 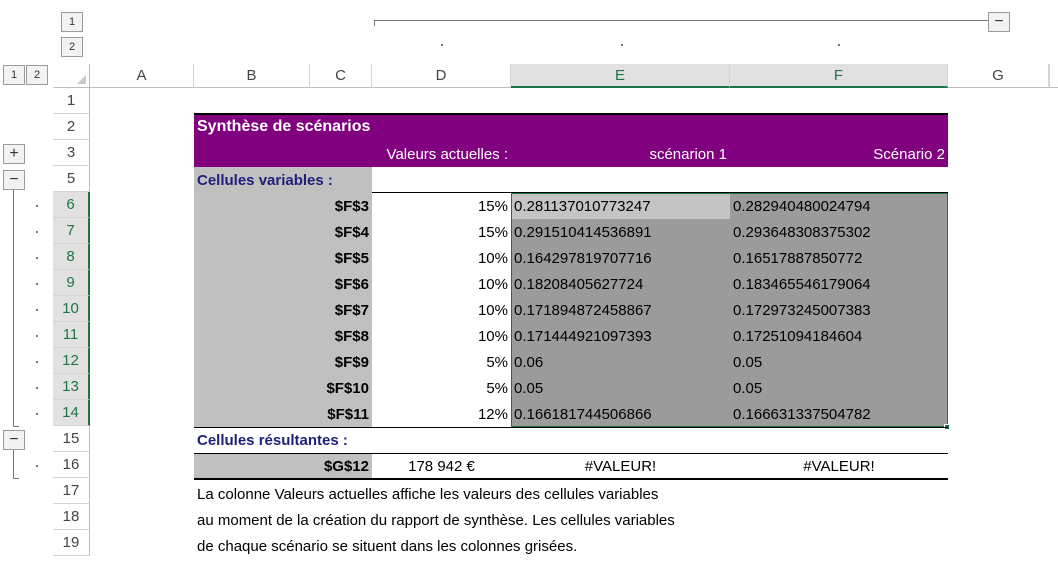 I want to click on scenario-1-value: 0.05, so click(x=620, y=388).